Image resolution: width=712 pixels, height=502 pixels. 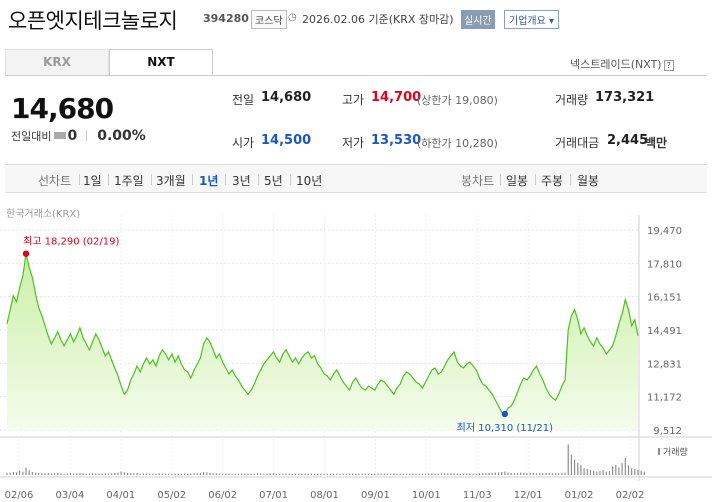 What do you see at coordinates (668, 65) in the screenshot?
I see `help-icon: ?` at bounding box center [668, 65].